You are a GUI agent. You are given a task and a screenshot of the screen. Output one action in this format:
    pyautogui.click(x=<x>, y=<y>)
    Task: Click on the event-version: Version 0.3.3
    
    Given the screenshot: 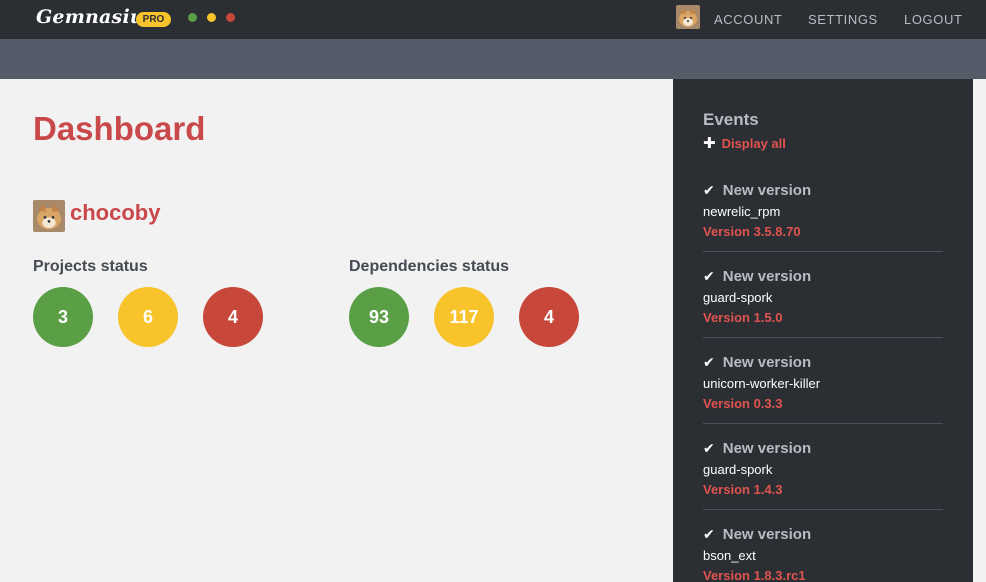 What is the action you would take?
    pyautogui.click(x=743, y=403)
    